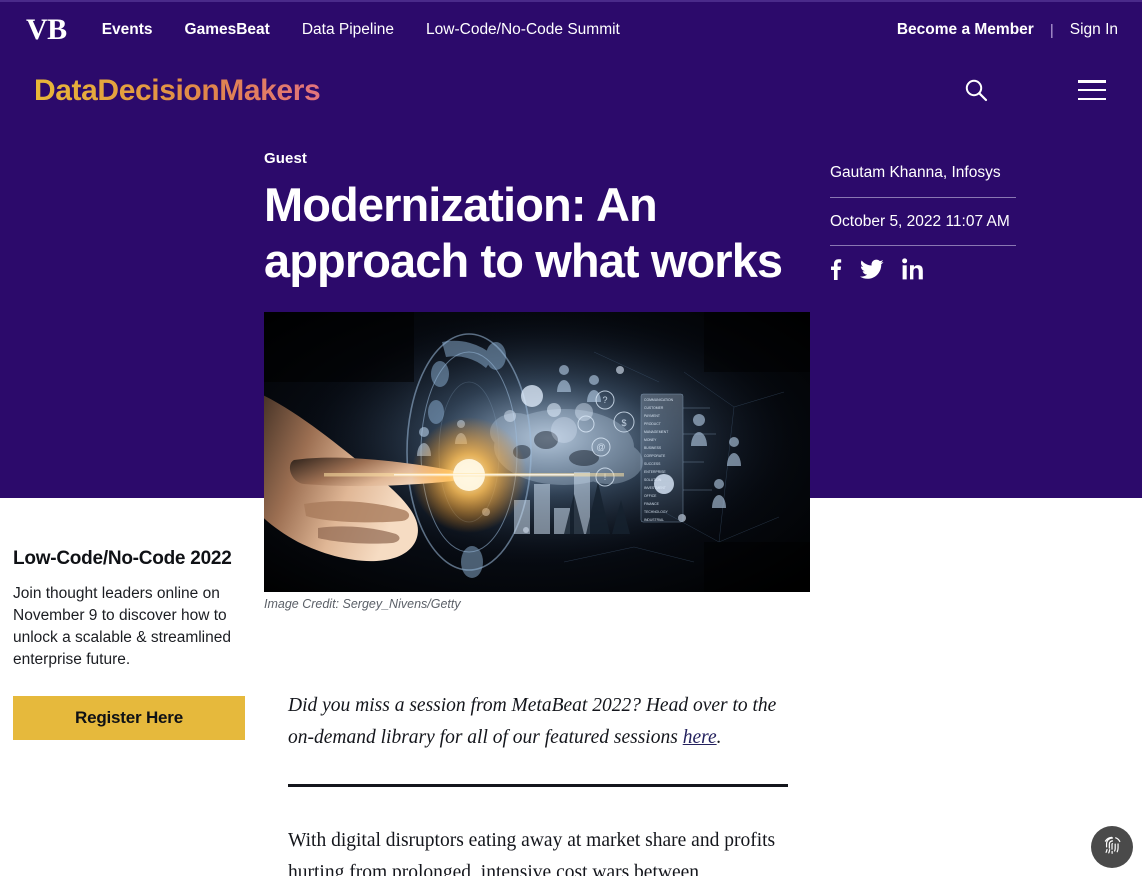 The width and height of the screenshot is (1142, 876). I want to click on svg-text: PRODUCT, so click(652, 424).